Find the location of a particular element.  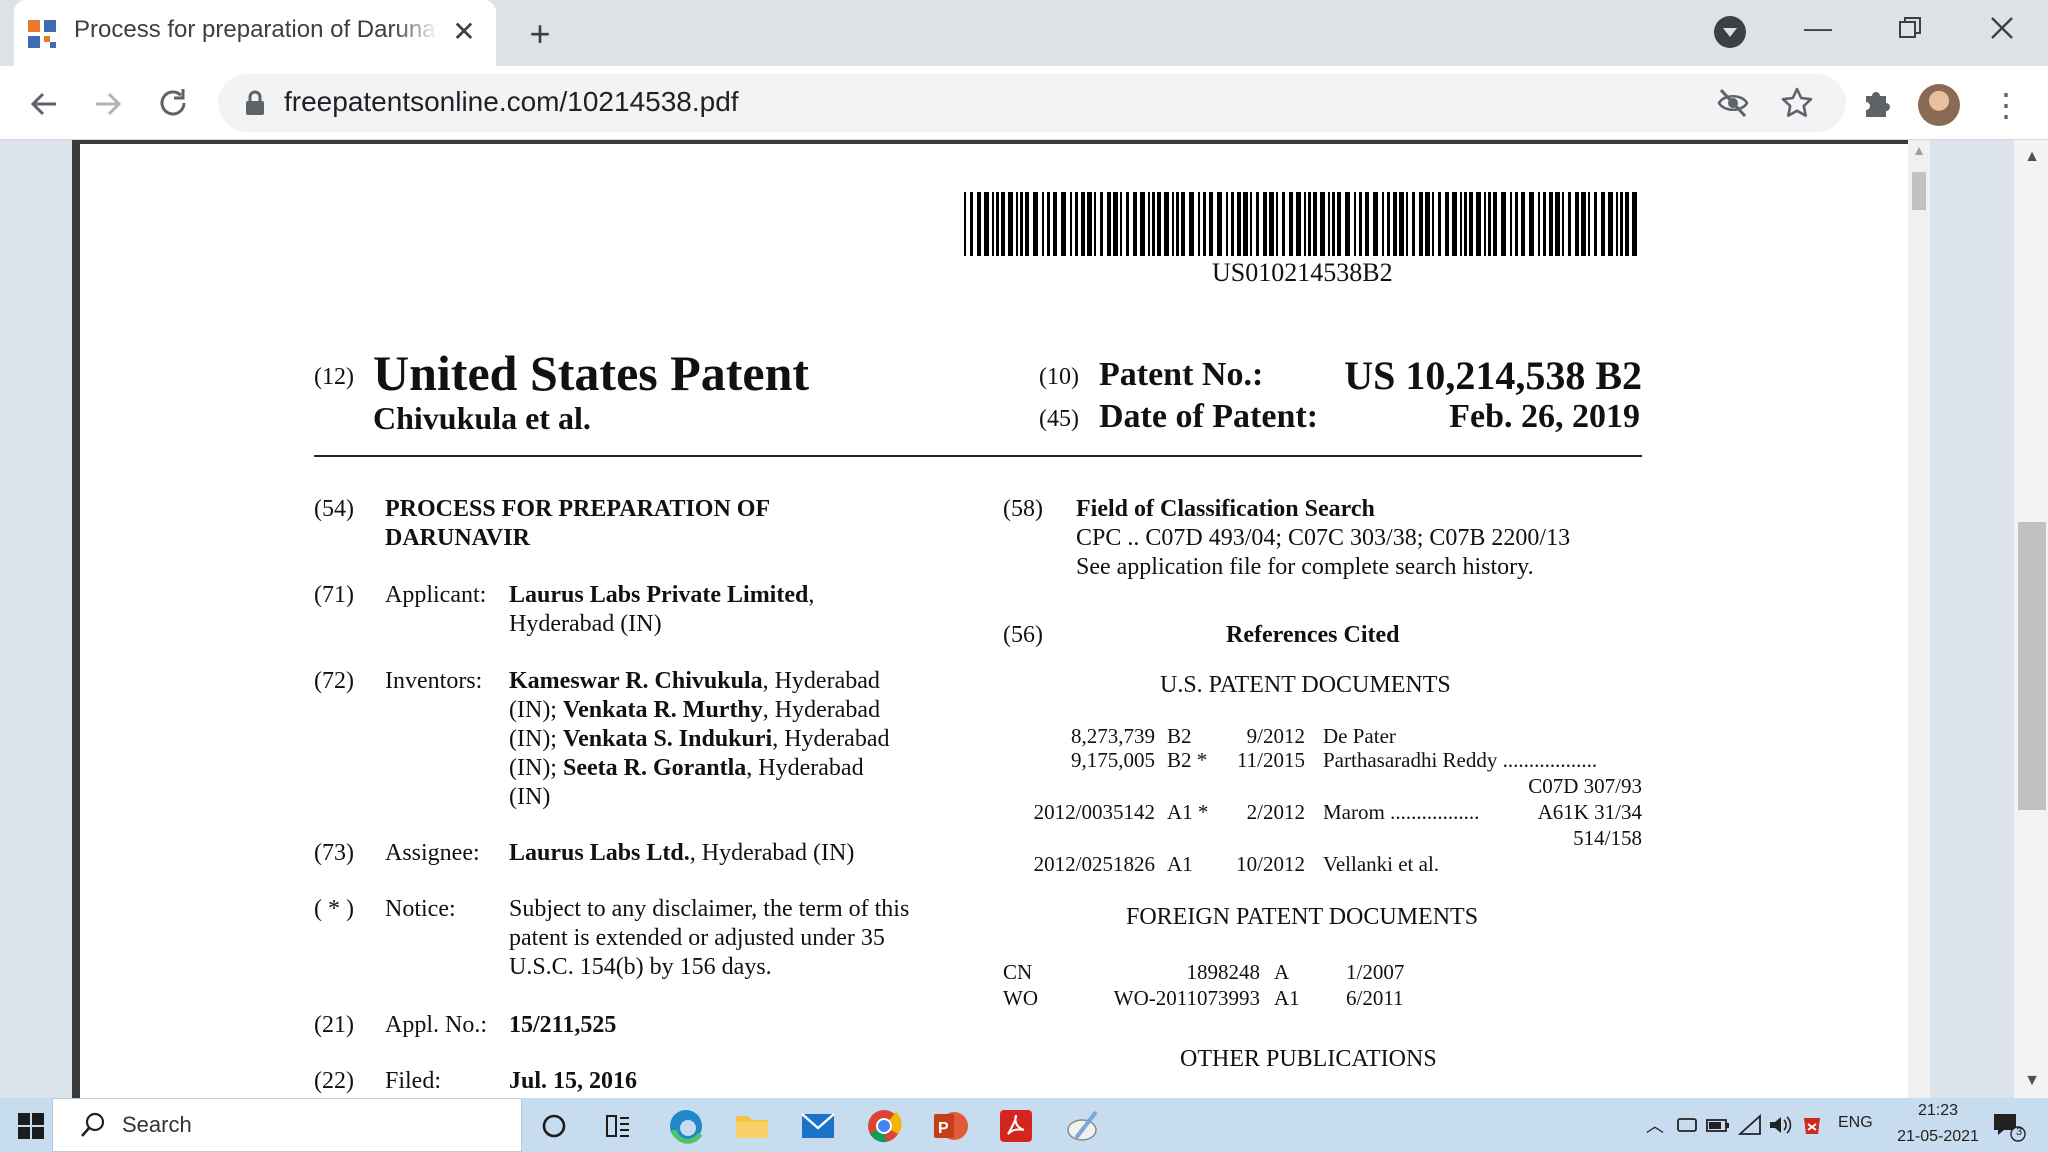

extensions-icon is located at coordinates (1877, 103).